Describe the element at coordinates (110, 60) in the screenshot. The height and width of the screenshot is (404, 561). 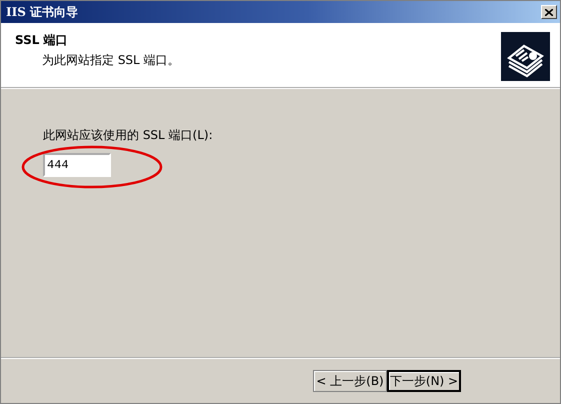
I see `header-subtitle: 为此网站指定 SSL 端口。` at that location.